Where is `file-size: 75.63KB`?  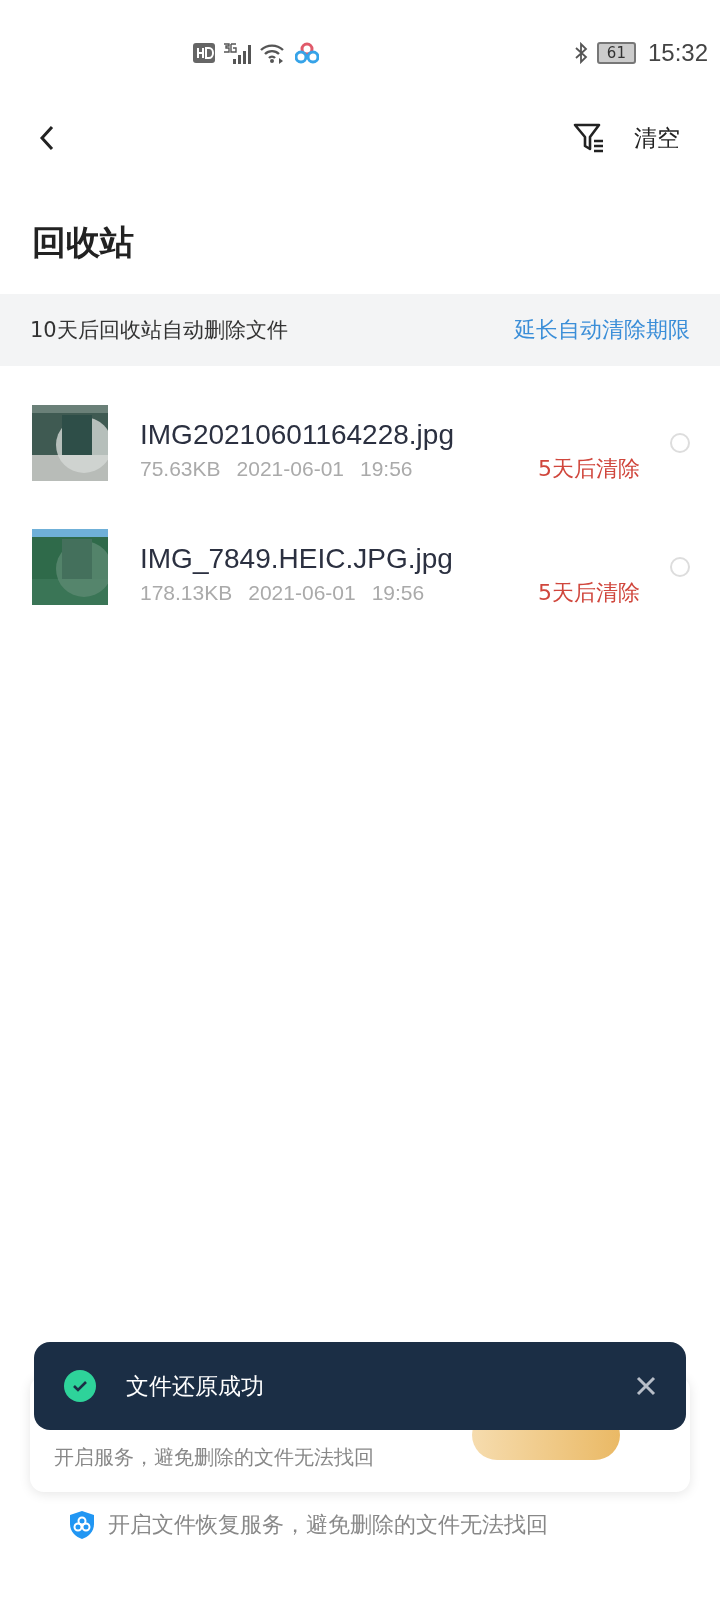 file-size: 75.63KB is located at coordinates (180, 469).